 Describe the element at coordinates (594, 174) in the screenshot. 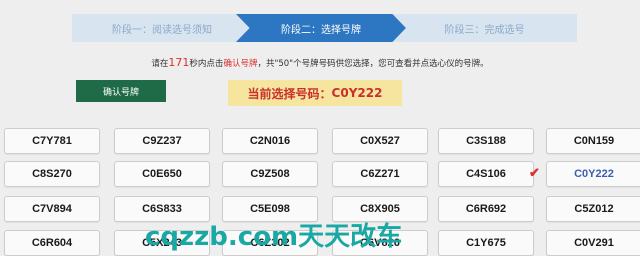

I see `selected-plate-label: C0Y222` at that location.